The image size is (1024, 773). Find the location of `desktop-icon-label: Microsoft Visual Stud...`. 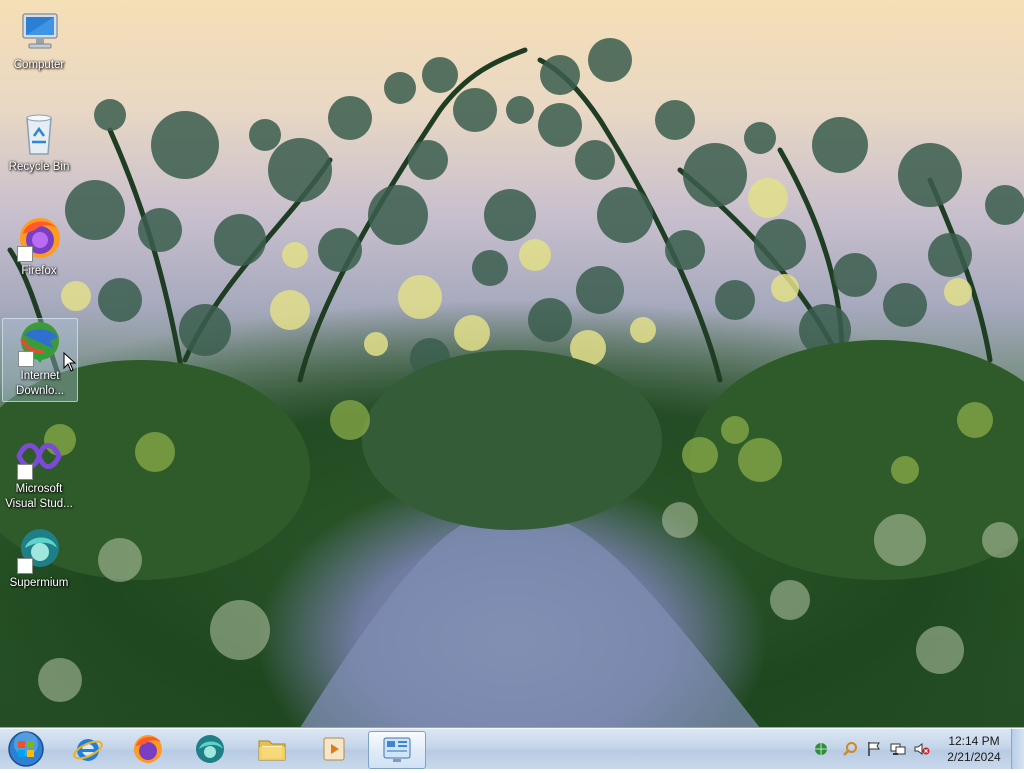

desktop-icon-label: Microsoft Visual Stud... is located at coordinates (39, 496).